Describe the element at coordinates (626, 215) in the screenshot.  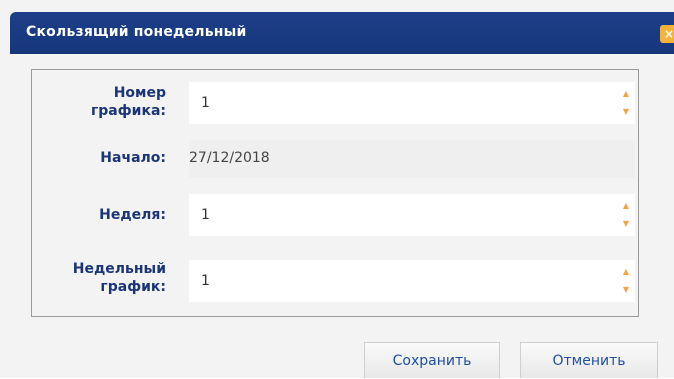
I see `week-spinner: ▲ ▼` at that location.